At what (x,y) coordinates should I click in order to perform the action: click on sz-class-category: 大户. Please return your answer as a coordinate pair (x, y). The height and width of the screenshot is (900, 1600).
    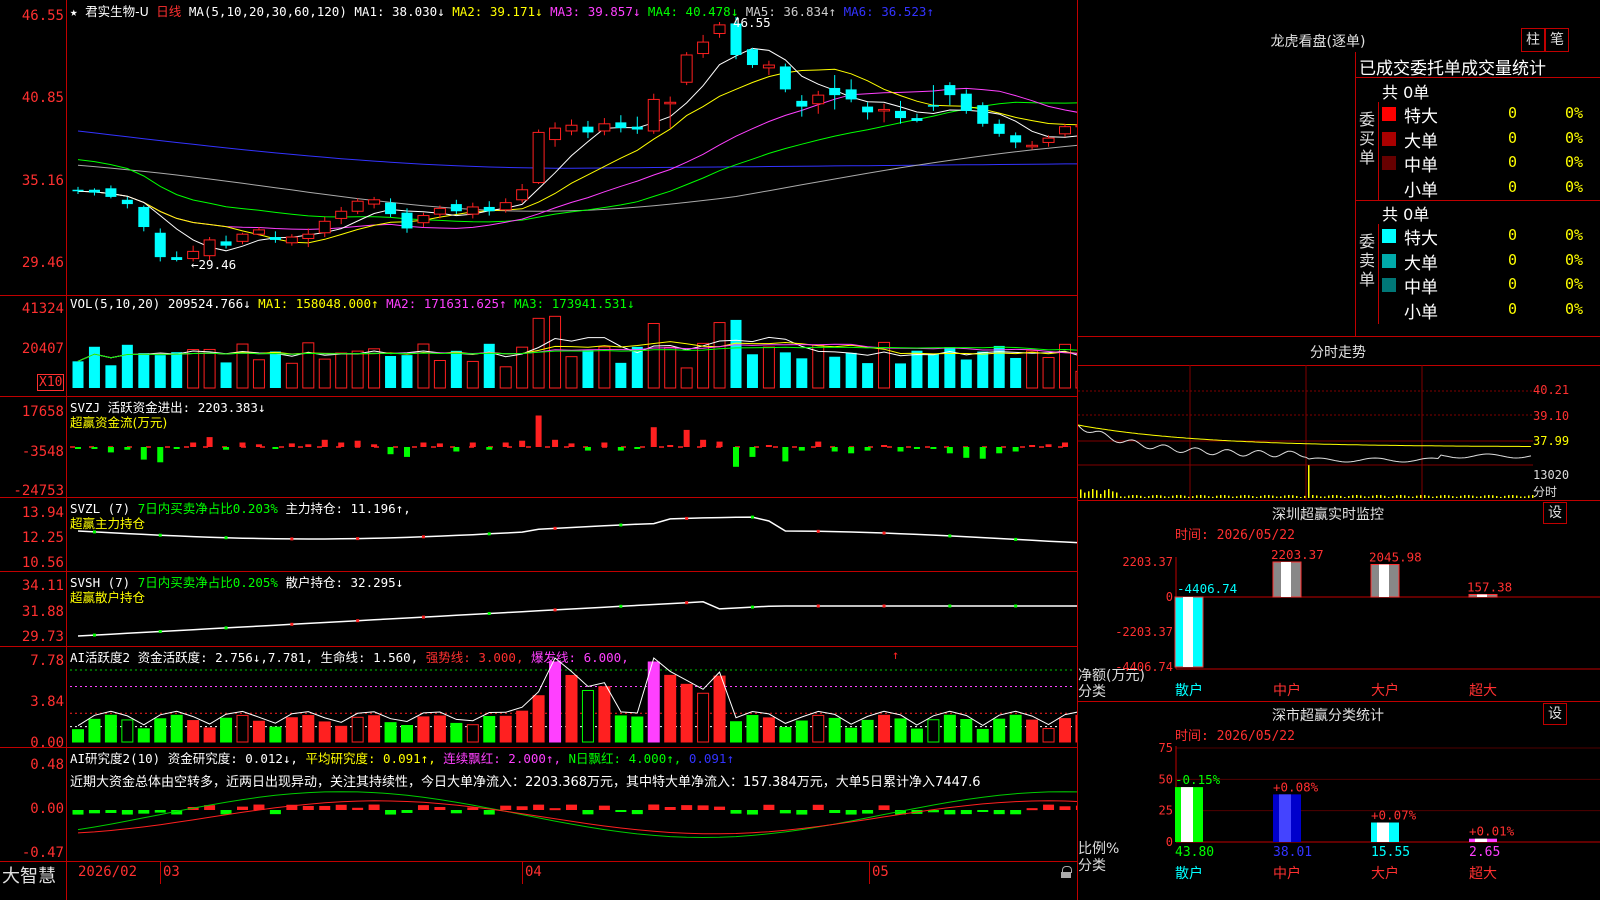
    Looking at the image, I should click on (1385, 873).